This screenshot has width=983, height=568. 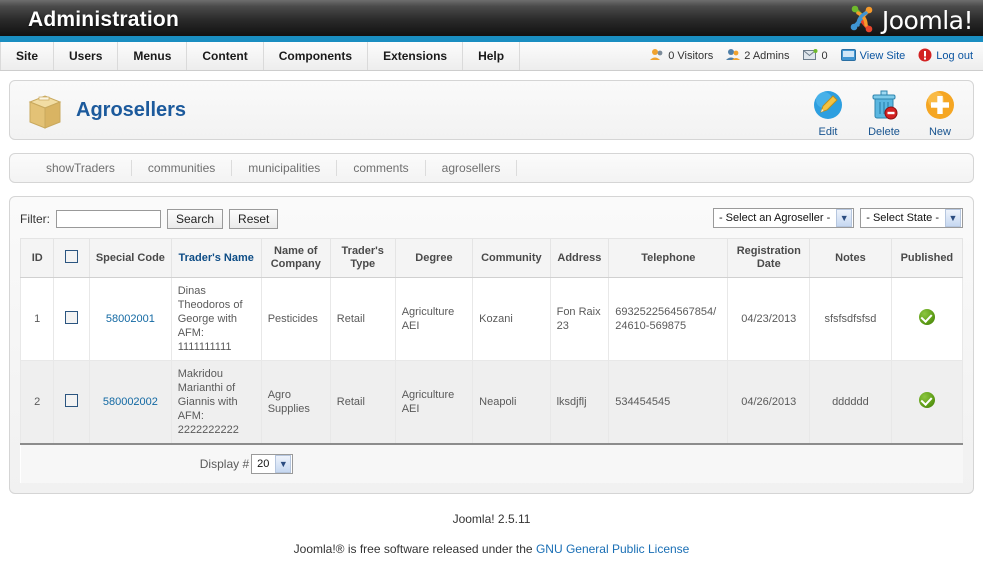 What do you see at coordinates (295, 258) in the screenshot?
I see `column-header-name-of-company: Name of Company` at bounding box center [295, 258].